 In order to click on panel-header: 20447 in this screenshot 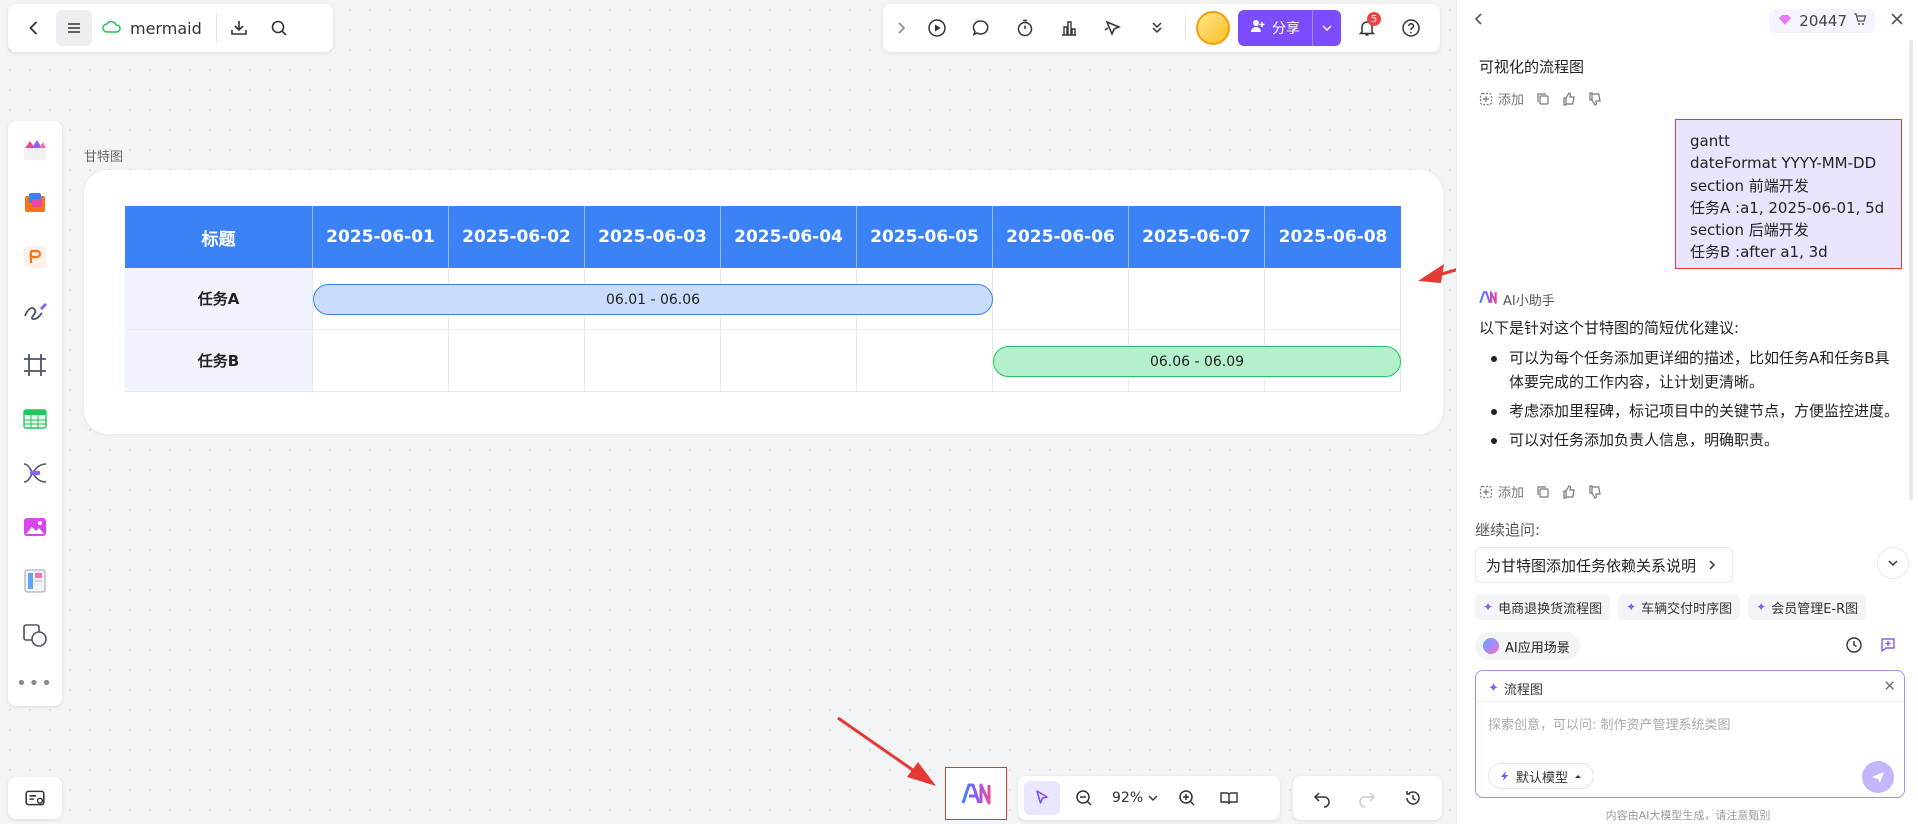, I will do `click(1687, 21)`.